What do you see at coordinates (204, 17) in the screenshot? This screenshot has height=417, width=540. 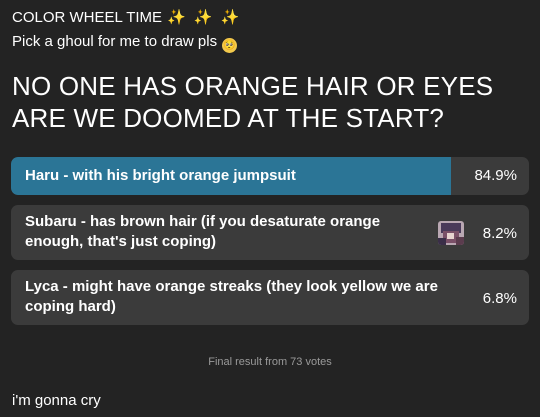 I see `sparkles-icon: ✨ ✨ ✨` at bounding box center [204, 17].